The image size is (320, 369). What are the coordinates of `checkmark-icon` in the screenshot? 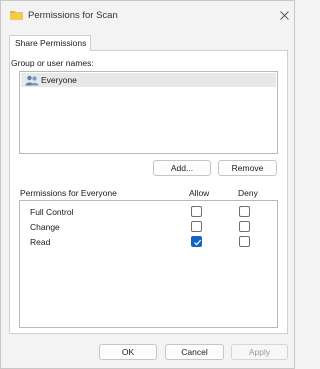 It's located at (198, 242).